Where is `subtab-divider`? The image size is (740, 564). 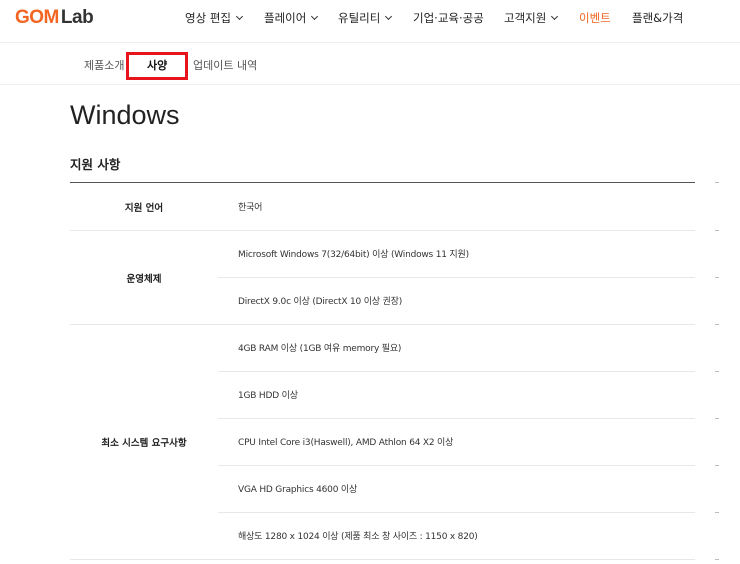 subtab-divider is located at coordinates (370, 84).